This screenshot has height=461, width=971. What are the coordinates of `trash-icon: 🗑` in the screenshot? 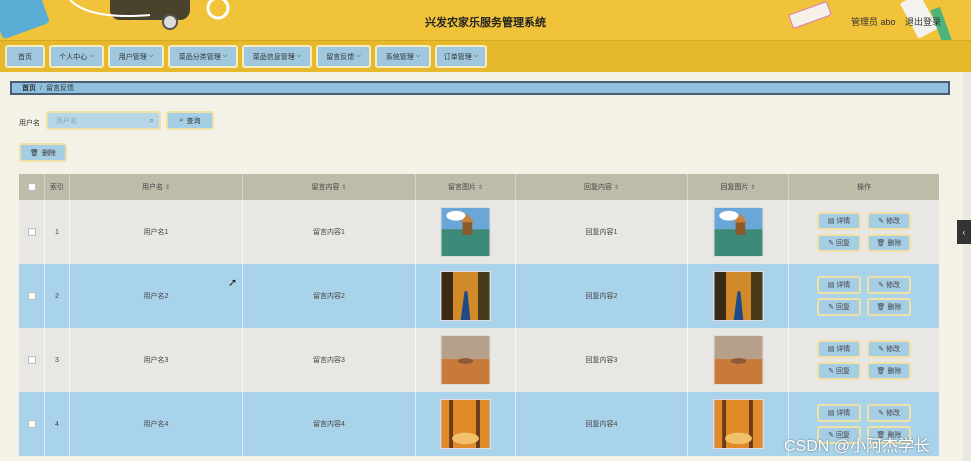 It's located at (881, 243).